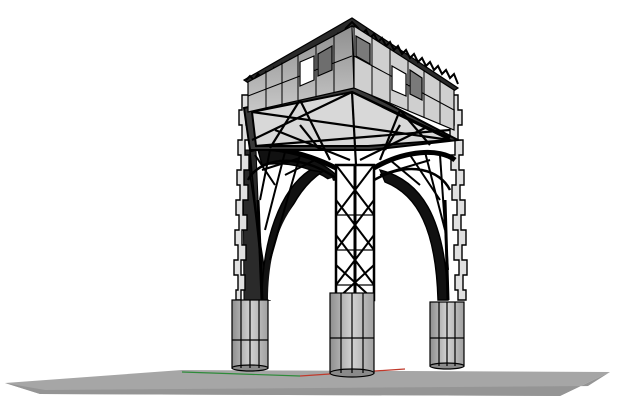  What do you see at coordinates (250, 335) in the screenshot?
I see `pier-left` at bounding box center [250, 335].